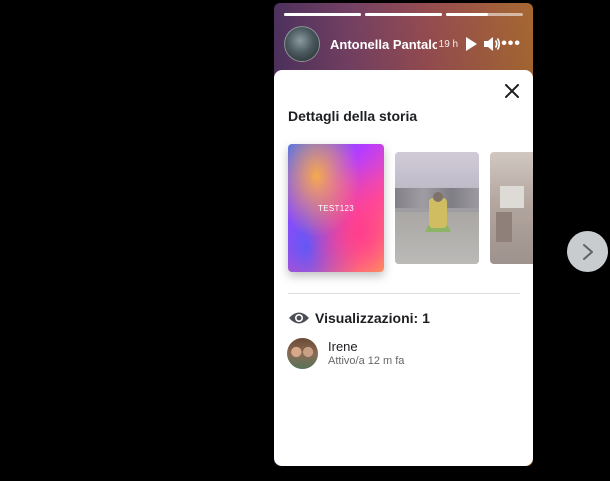 This screenshot has width=610, height=481. Describe the element at coordinates (511, 44) in the screenshot. I see `more-icon: •••` at that location.